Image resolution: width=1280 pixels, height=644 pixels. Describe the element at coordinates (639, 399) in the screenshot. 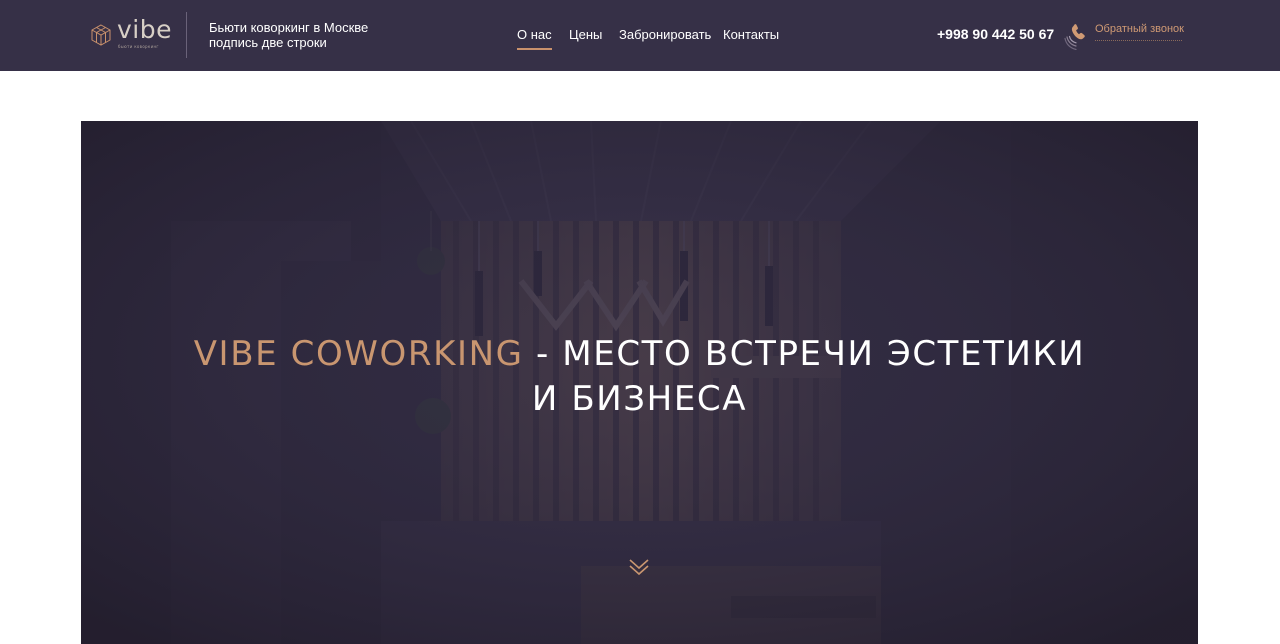

I see `hero-title-line-2: И БИЗНЕСА` at that location.